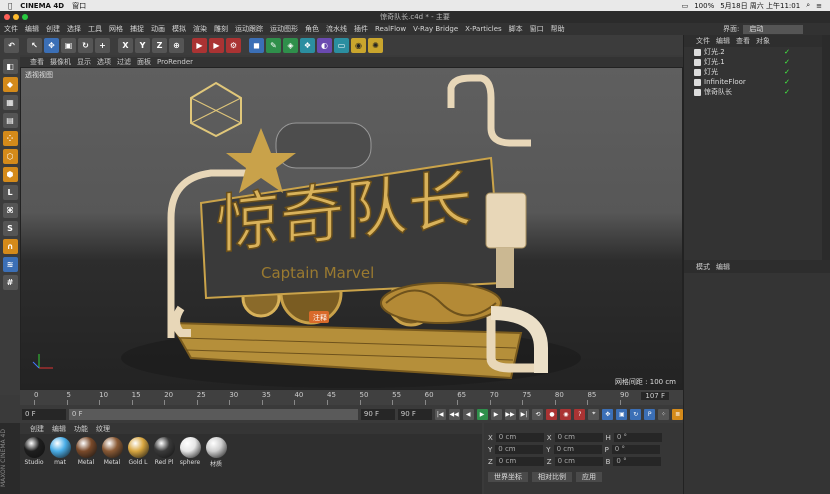 This screenshot has width=830, height=494. What do you see at coordinates (589, 477) in the screenshot?
I see `apply-button: 应用` at bounding box center [589, 477].